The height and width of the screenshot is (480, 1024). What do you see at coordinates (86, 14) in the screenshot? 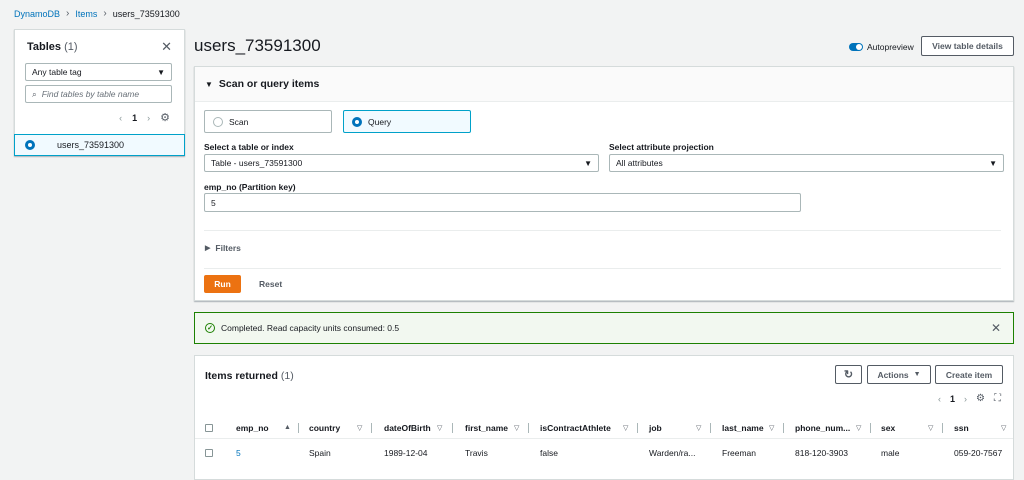
I see `breadcrumb-items-link: Items` at bounding box center [86, 14].